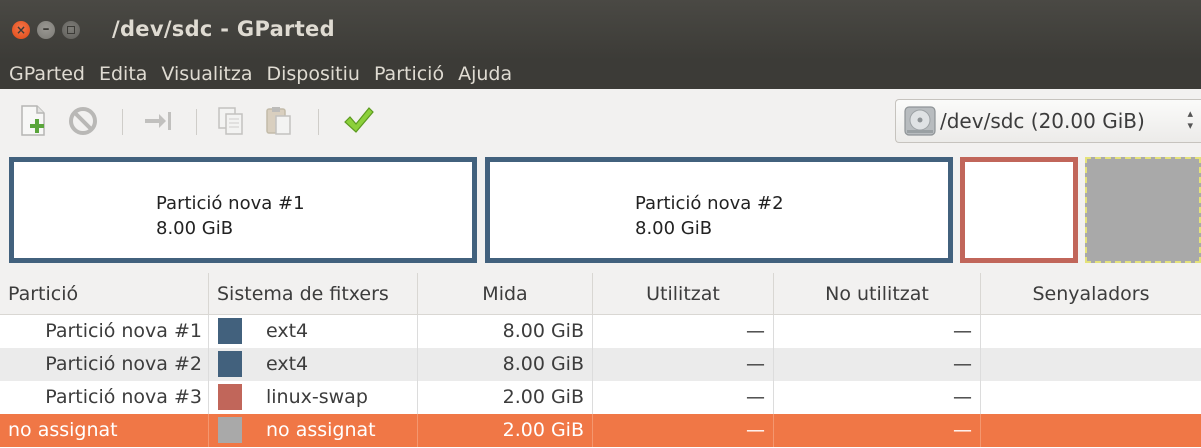  Describe the element at coordinates (1190, 120) in the screenshot. I see `spin-arrows-icon: ▴ ▾` at that location.